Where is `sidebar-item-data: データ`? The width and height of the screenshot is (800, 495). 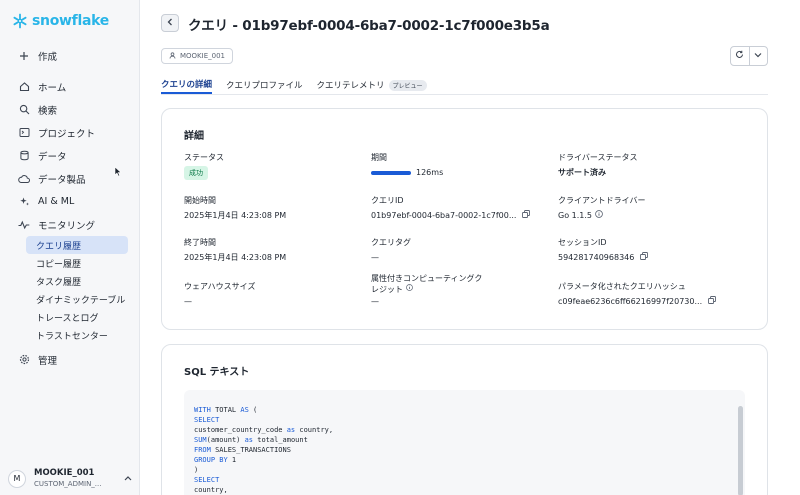
sidebar-item-data: データ is located at coordinates (70, 155).